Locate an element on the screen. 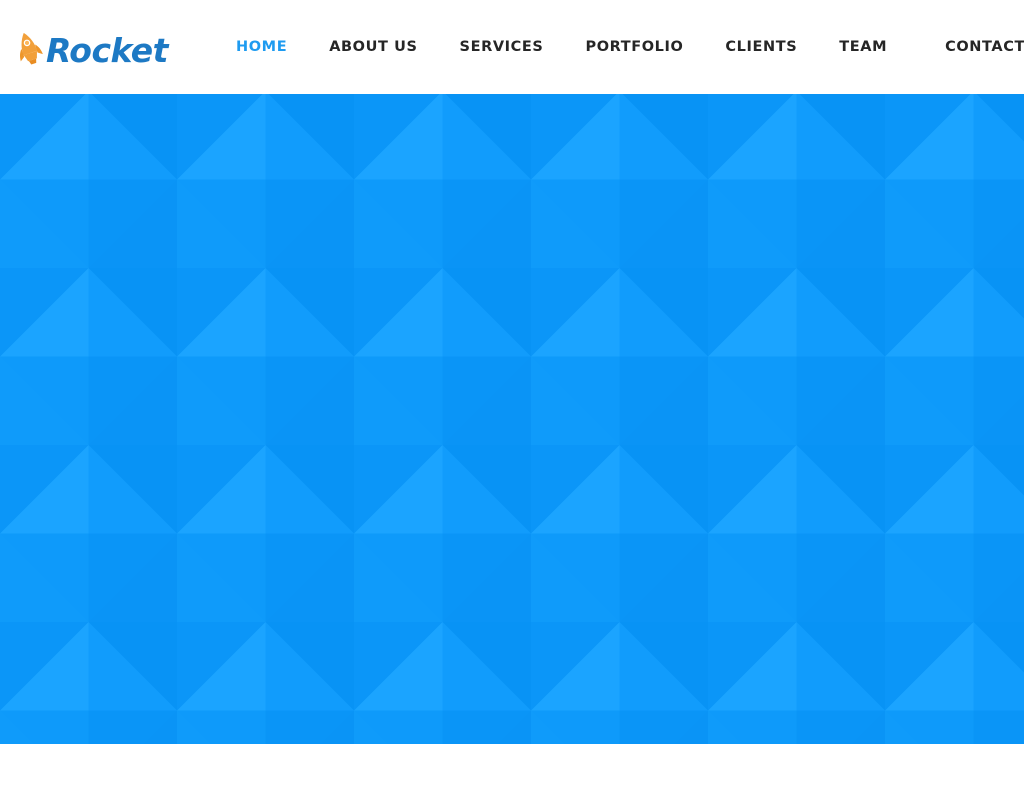  nav-link-about-us: ABOUT US is located at coordinates (373, 47).